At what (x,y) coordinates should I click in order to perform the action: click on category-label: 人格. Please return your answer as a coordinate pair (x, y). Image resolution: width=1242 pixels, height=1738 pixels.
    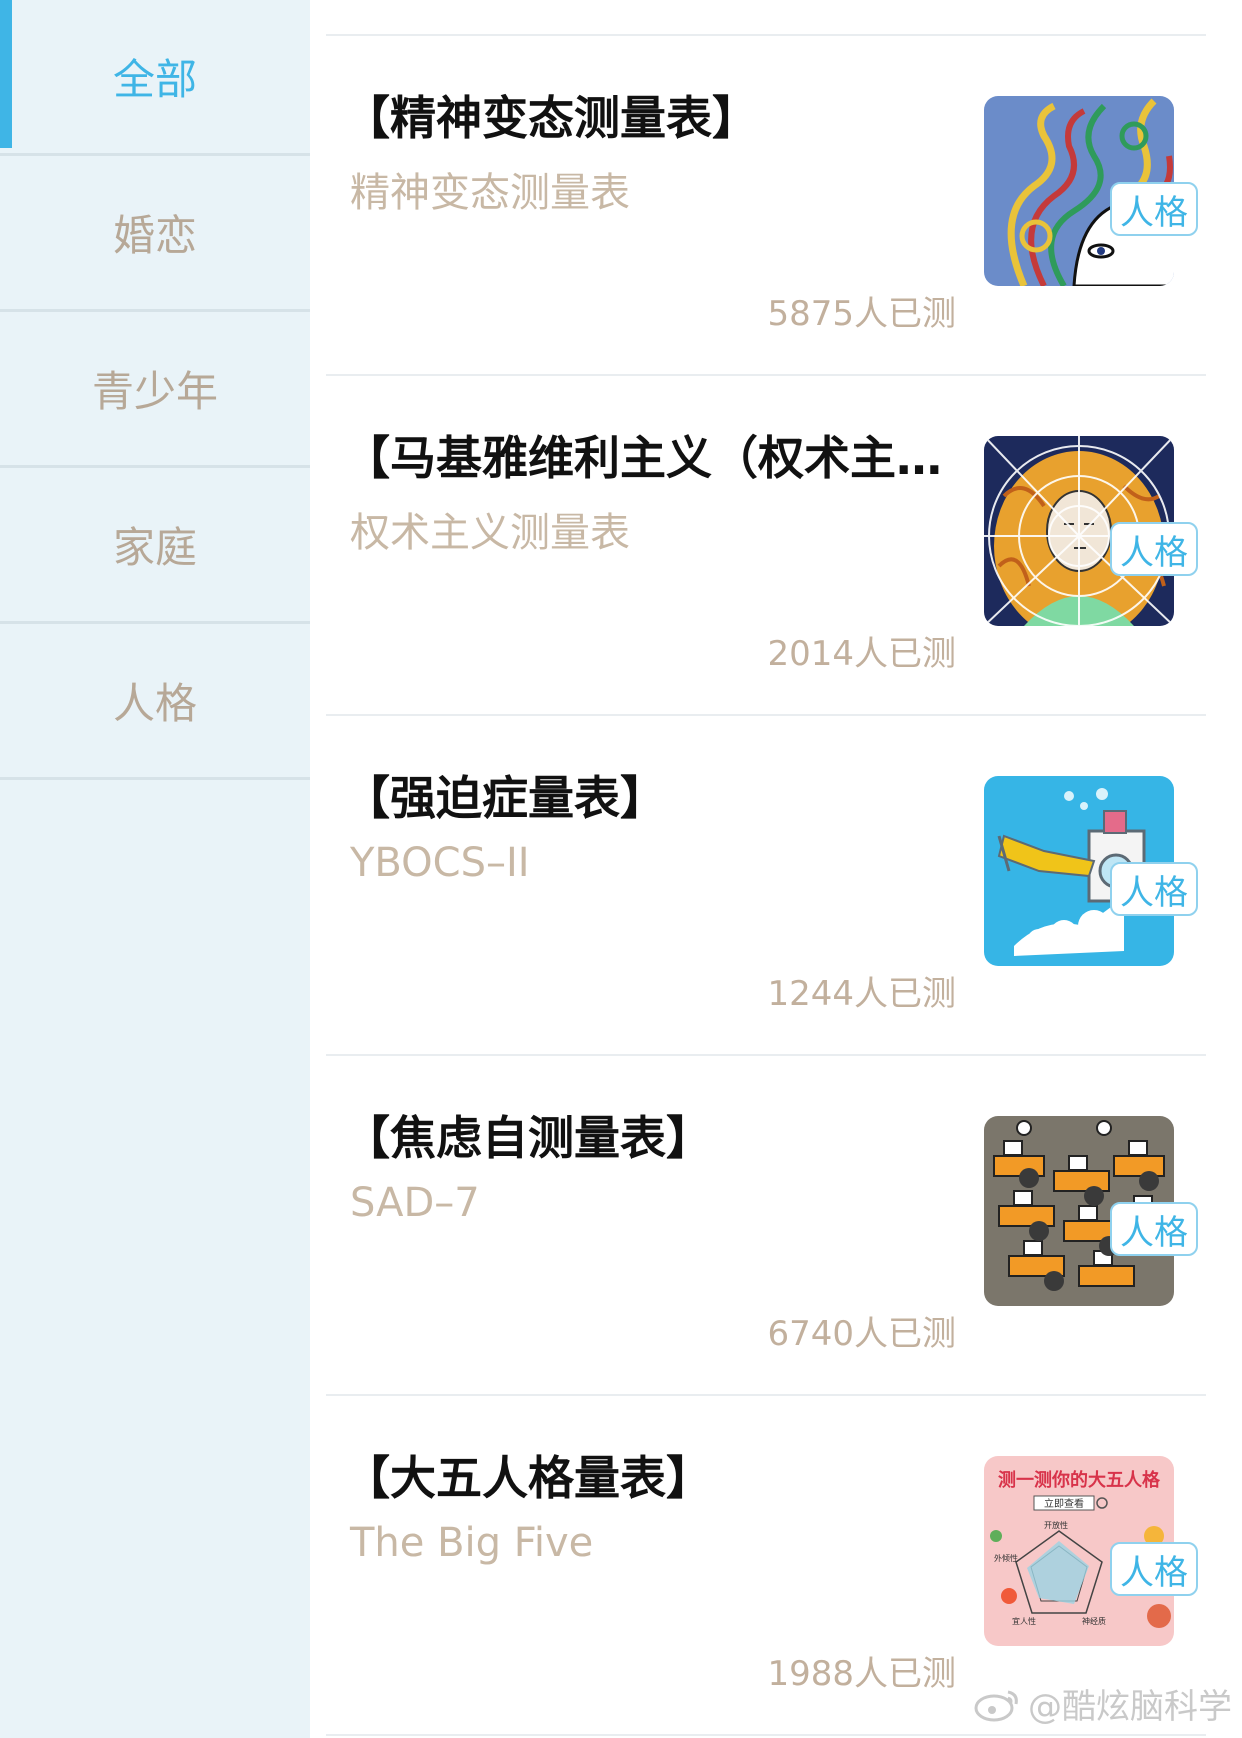
    Looking at the image, I should click on (154, 703).